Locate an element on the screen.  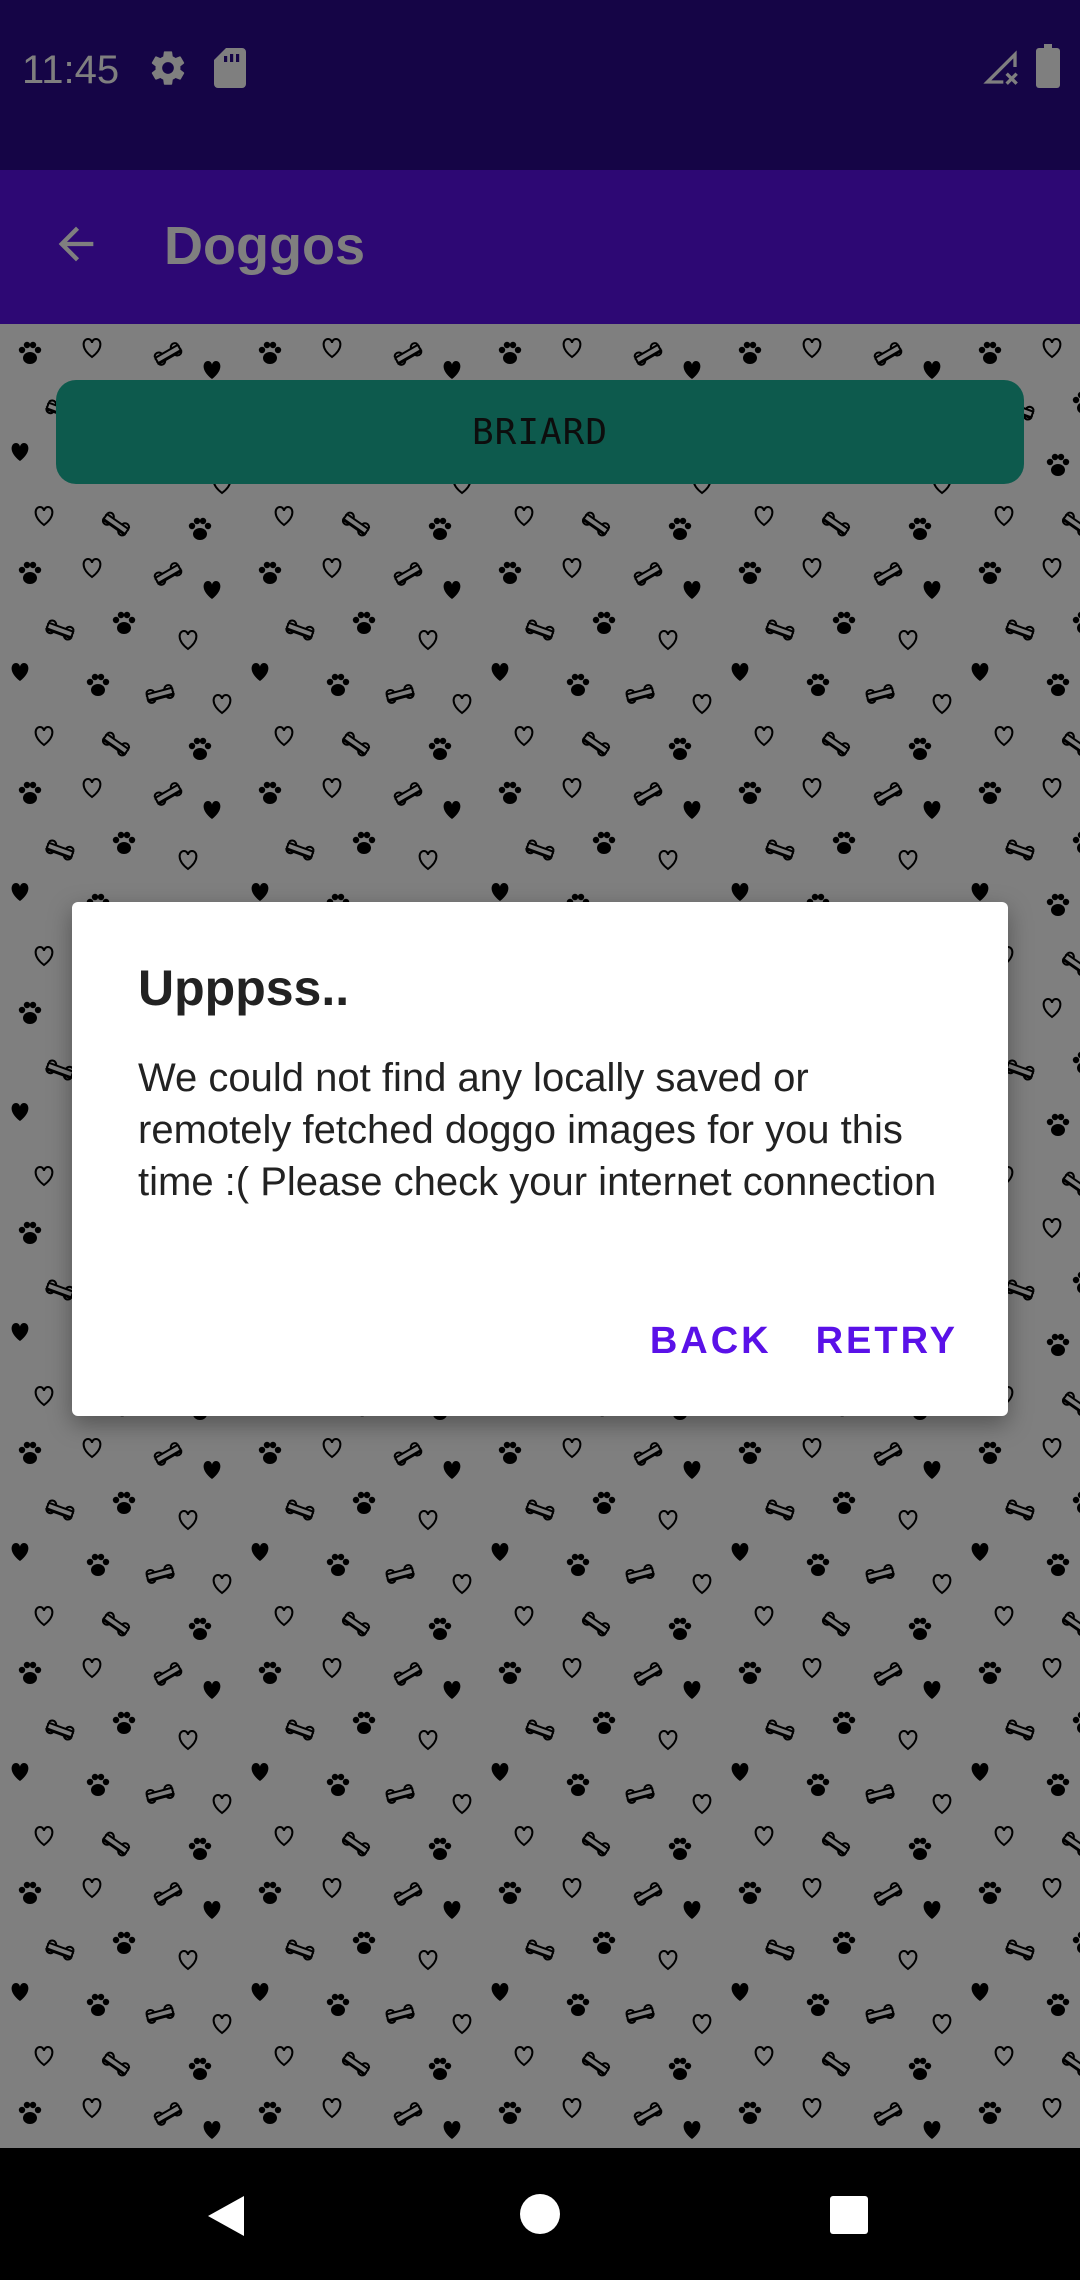
dialog-title: Upppss.. is located at coordinates (244, 988).